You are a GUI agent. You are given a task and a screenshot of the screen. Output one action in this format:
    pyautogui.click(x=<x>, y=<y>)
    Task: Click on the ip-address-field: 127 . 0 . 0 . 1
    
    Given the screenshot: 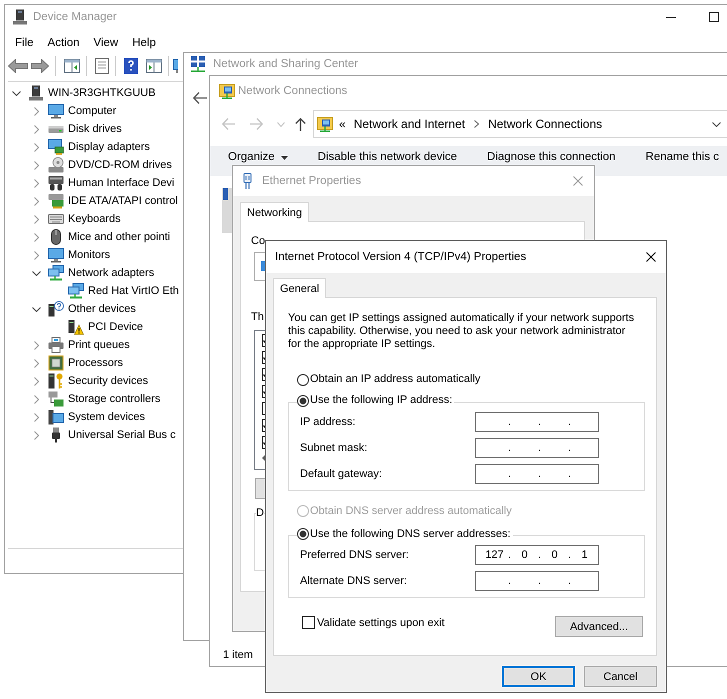 What is the action you would take?
    pyautogui.click(x=537, y=555)
    